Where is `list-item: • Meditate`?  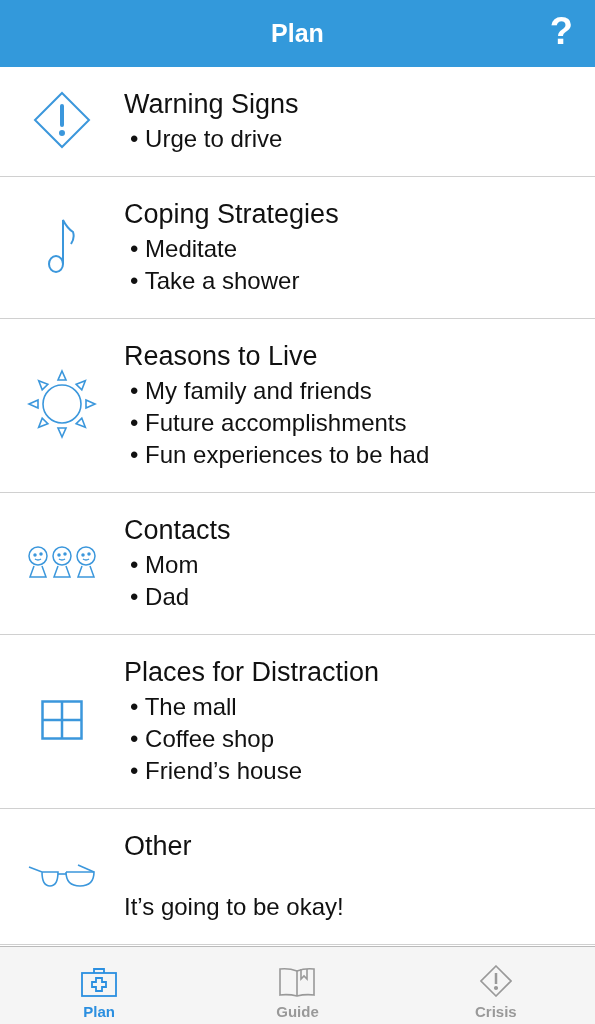
list-item: • Meditate is located at coordinates (184, 249).